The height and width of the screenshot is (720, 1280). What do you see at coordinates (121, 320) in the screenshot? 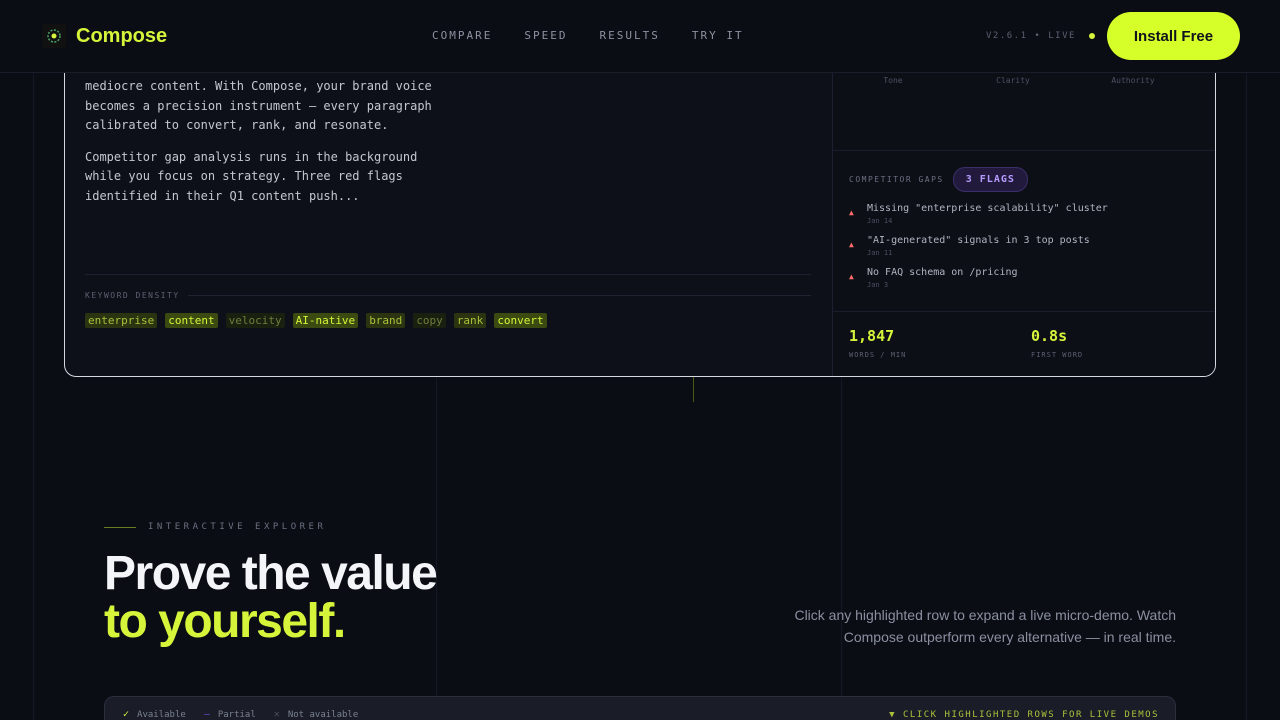
I see `keyword-tag: enterprise` at bounding box center [121, 320].